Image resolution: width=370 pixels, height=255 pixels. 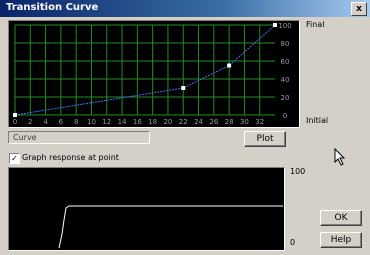 I want to click on x-tick-label: 30, so click(x=244, y=122).